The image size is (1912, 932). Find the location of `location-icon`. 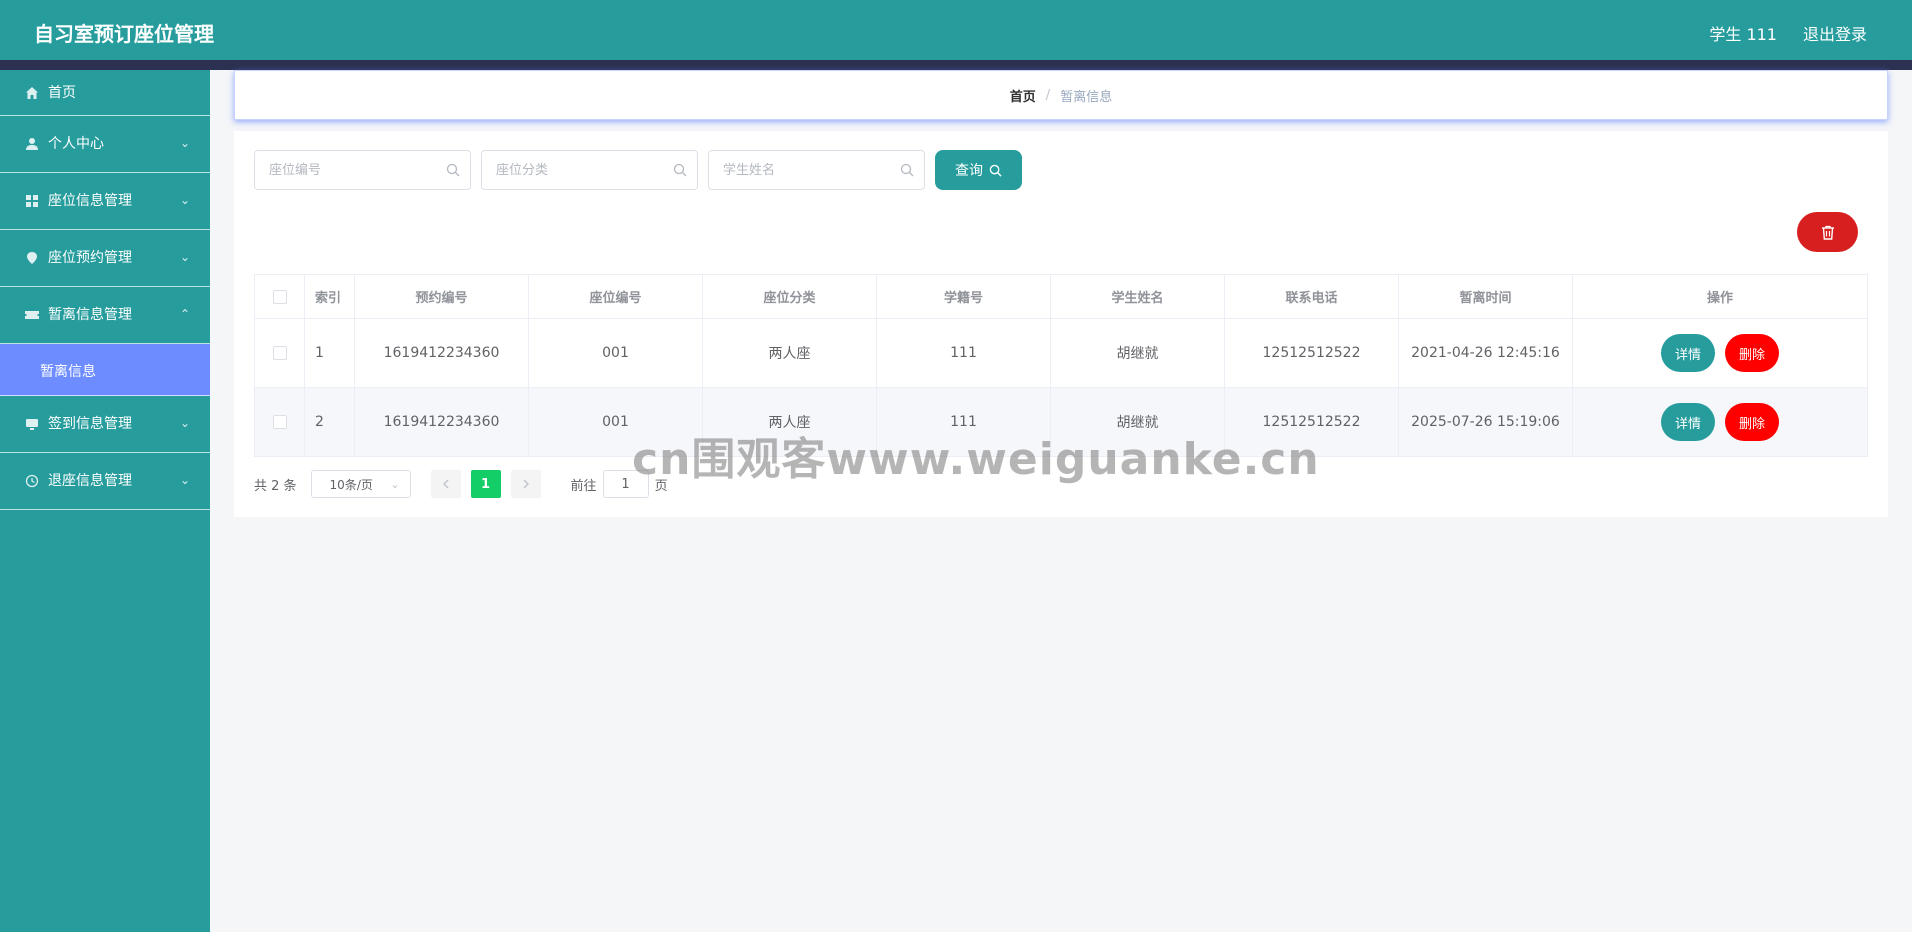

location-icon is located at coordinates (32, 258).